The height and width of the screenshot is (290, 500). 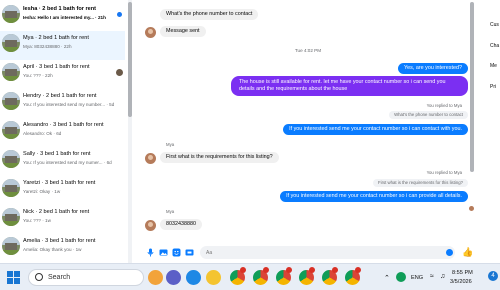 I want to click on incoming-message: What's the phone number to contact, so click(x=209, y=14).